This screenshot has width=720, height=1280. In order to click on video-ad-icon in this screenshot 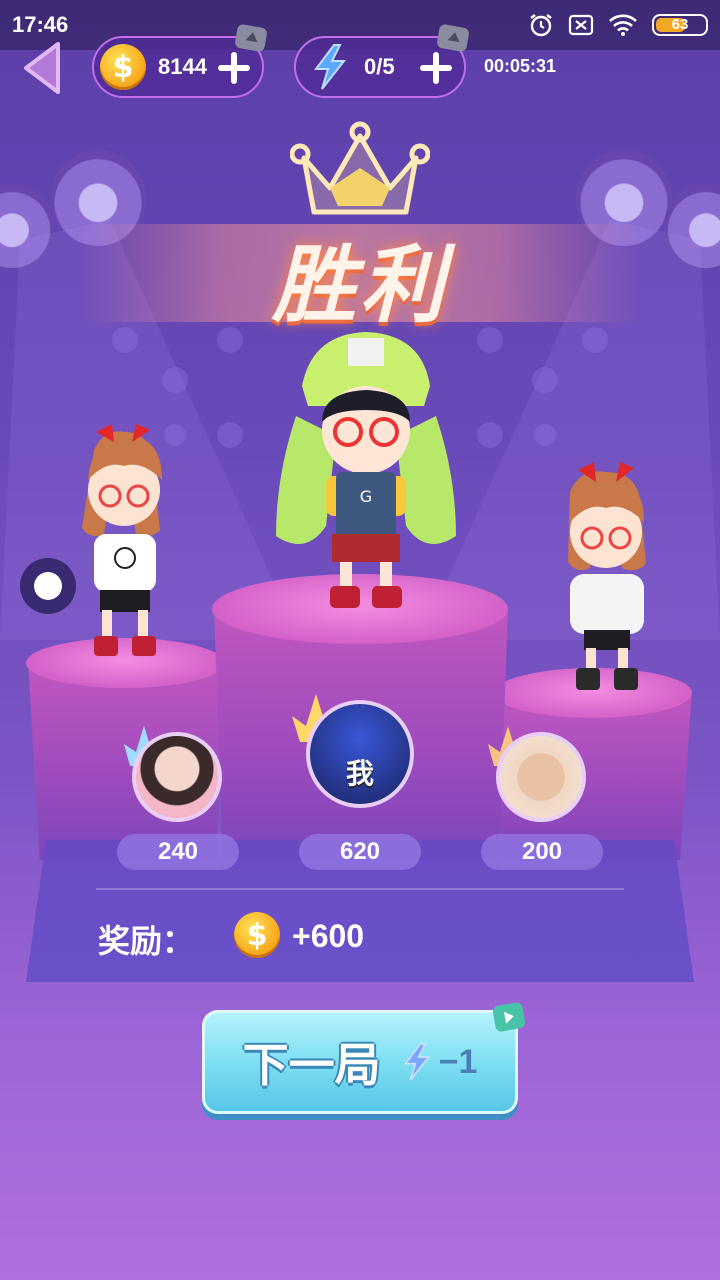, I will do `click(509, 1017)`.